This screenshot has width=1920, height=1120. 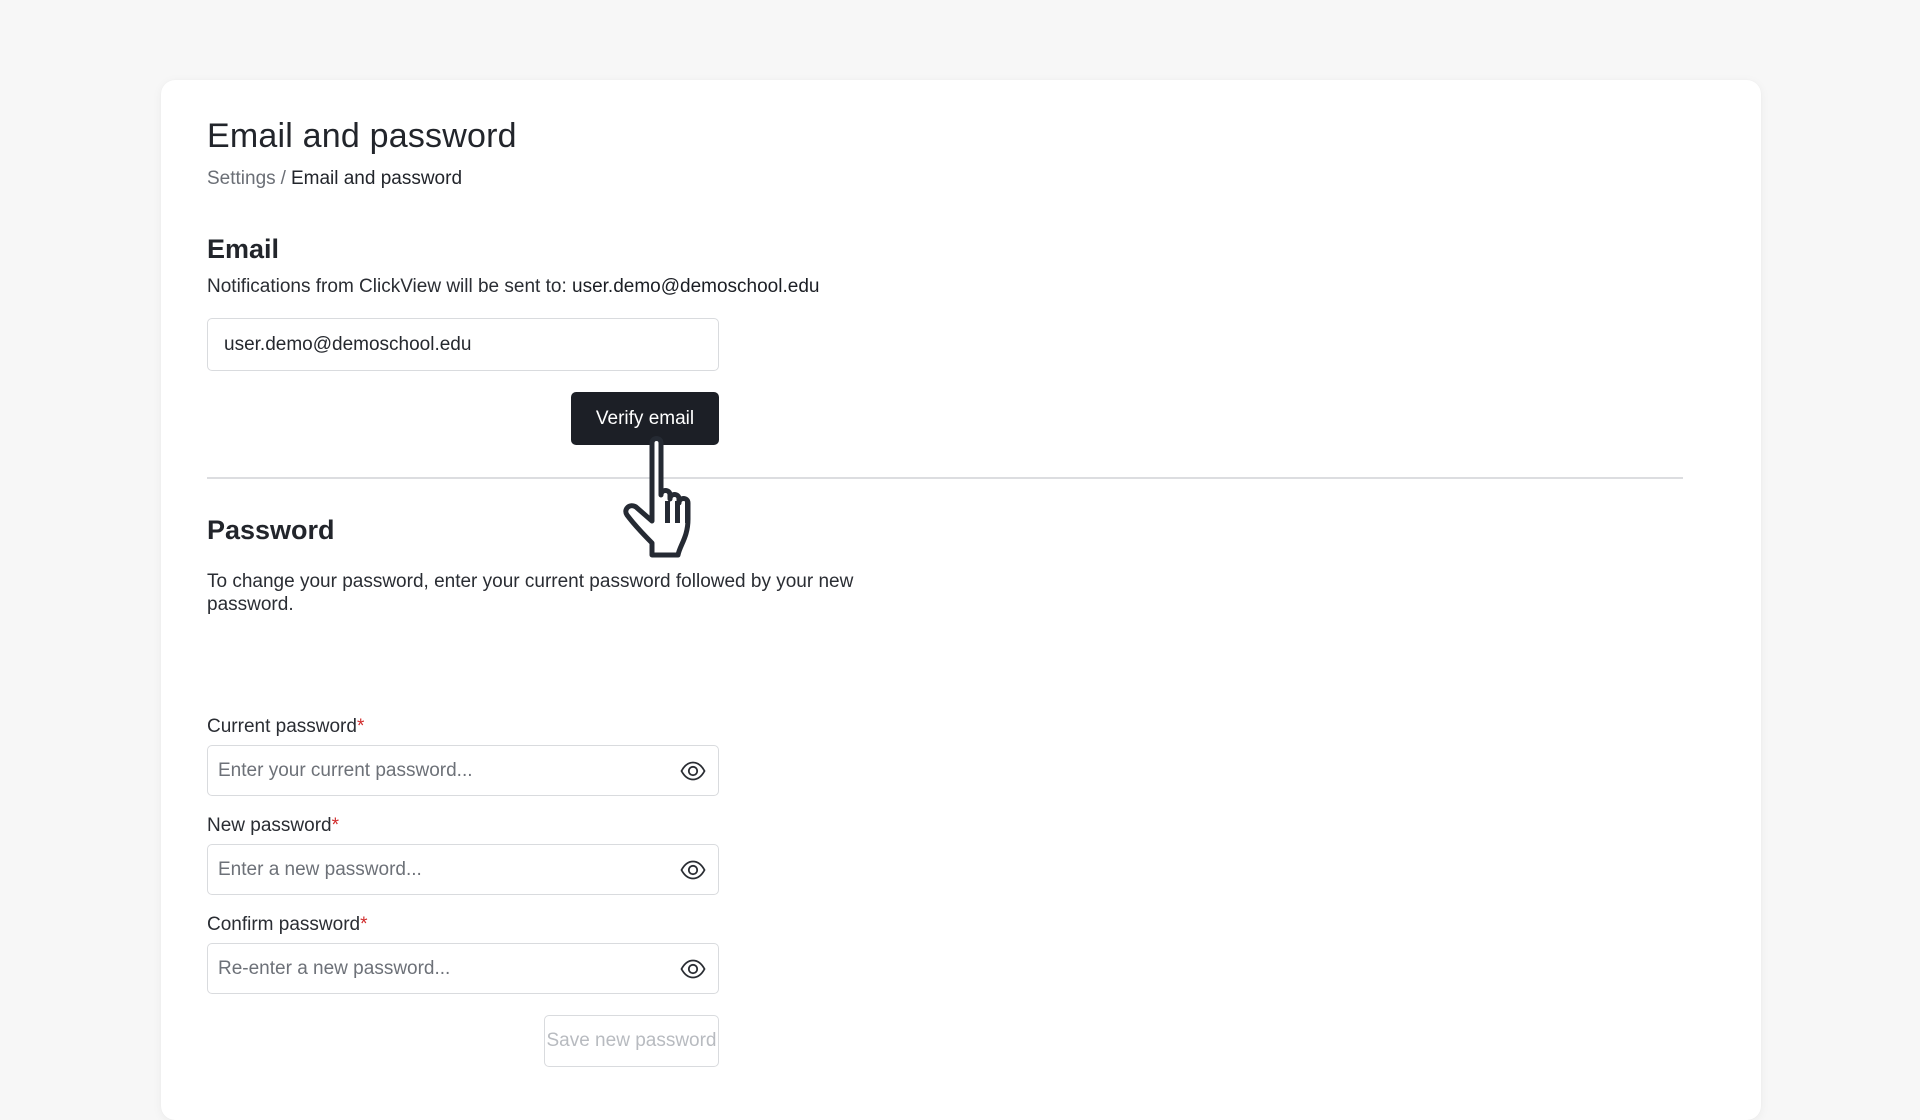 What do you see at coordinates (243, 249) in the screenshot?
I see `email-section-title: Email` at bounding box center [243, 249].